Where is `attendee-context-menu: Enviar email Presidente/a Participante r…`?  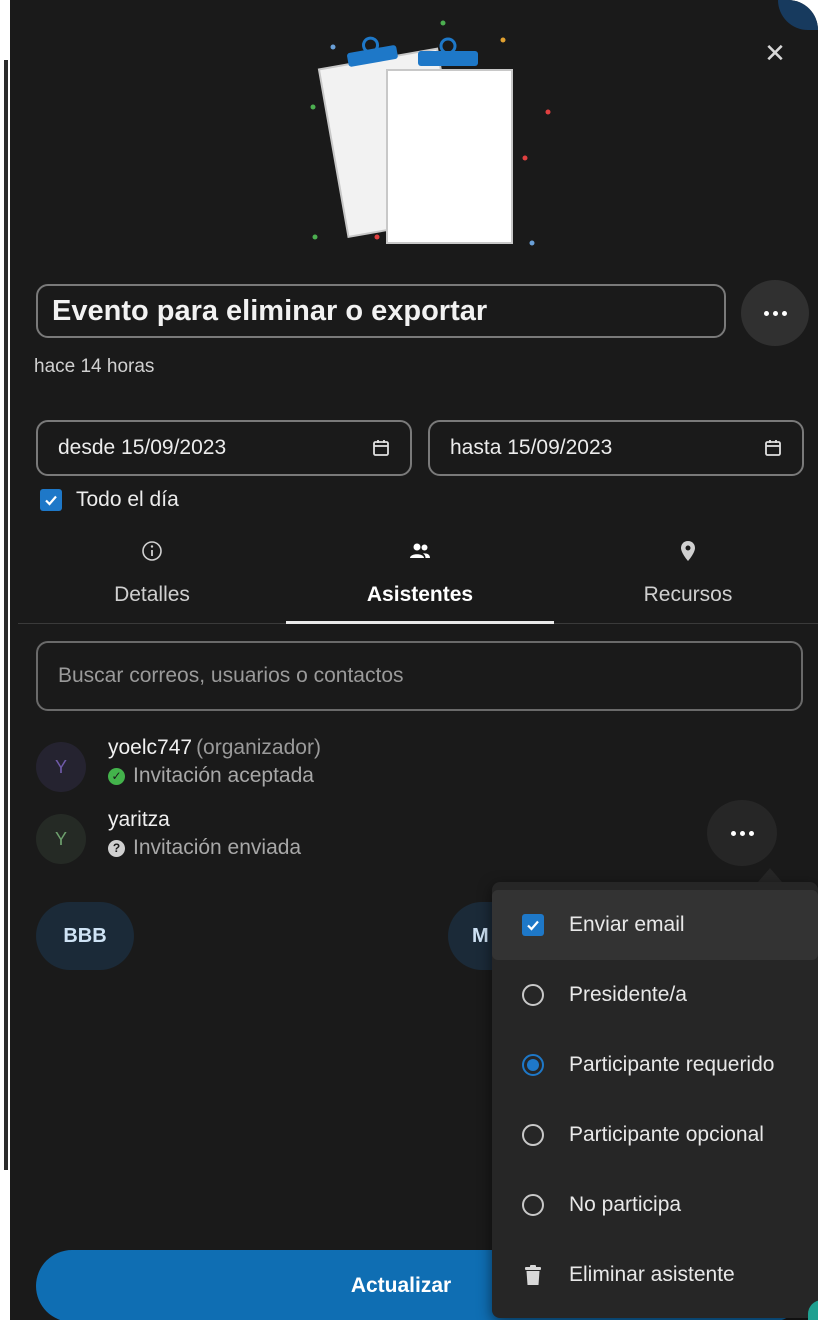 attendee-context-menu: Enviar email Presidente/a Participante r… is located at coordinates (655, 1100).